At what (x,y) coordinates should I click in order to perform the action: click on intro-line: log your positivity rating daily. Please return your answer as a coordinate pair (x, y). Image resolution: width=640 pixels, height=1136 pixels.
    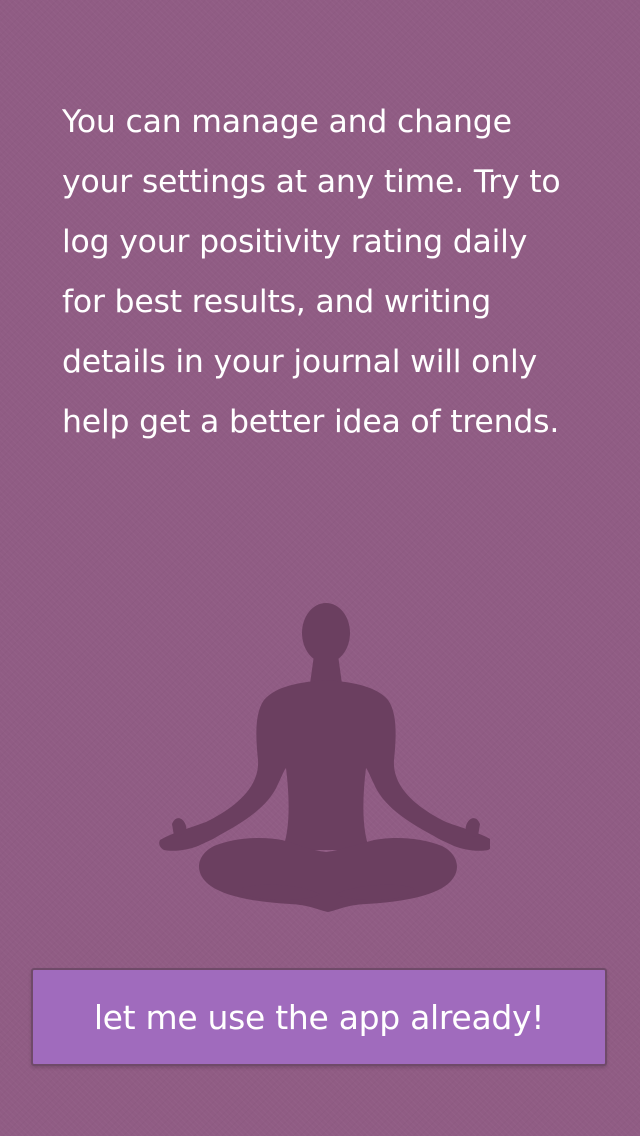
    Looking at the image, I should click on (295, 242).